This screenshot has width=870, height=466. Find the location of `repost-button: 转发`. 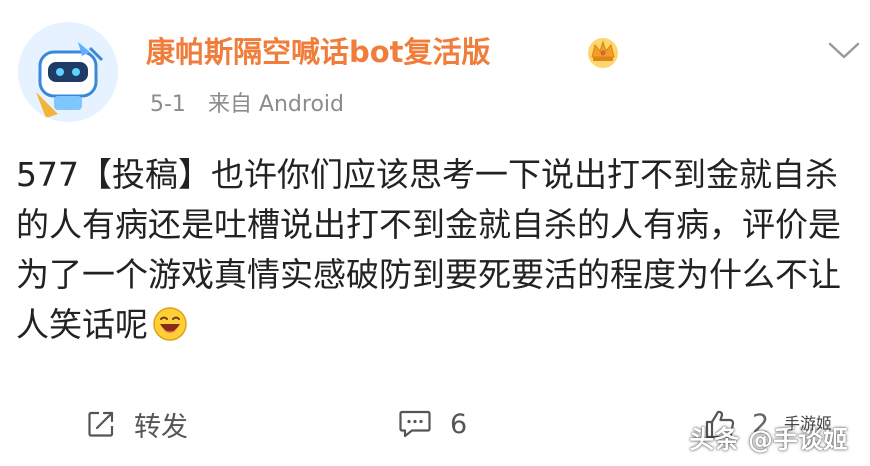

repost-button: 转发 is located at coordinates (137, 424).